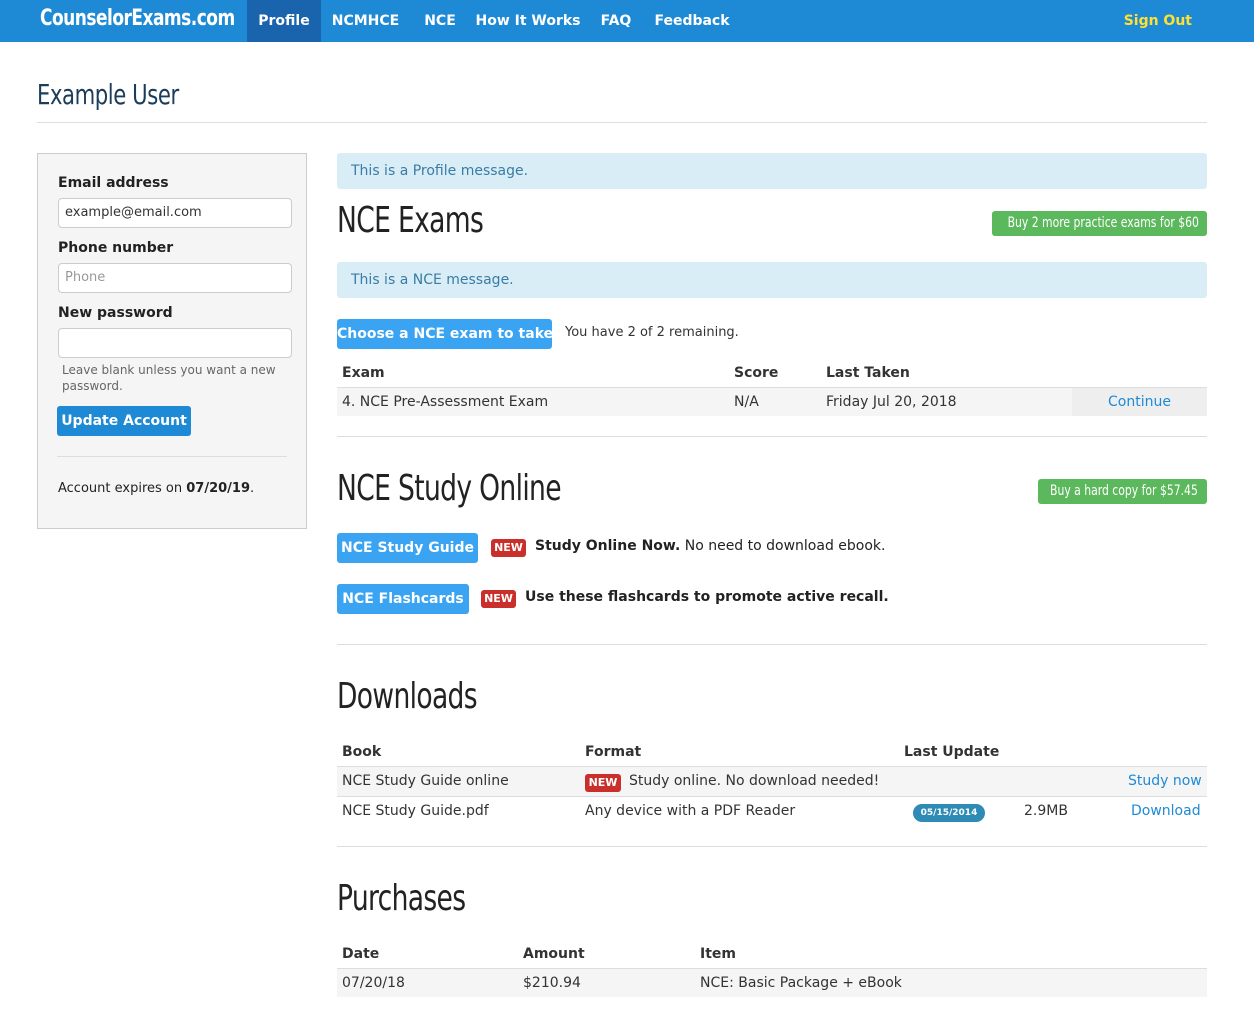 The height and width of the screenshot is (1017, 1254). I want to click on nav-nce: NCE, so click(440, 21).